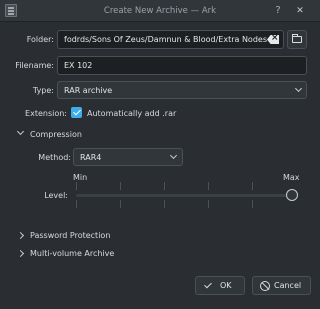 This screenshot has height=309, width=320. Describe the element at coordinates (78, 65) in the screenshot. I see `filename-value: EX 102` at that location.